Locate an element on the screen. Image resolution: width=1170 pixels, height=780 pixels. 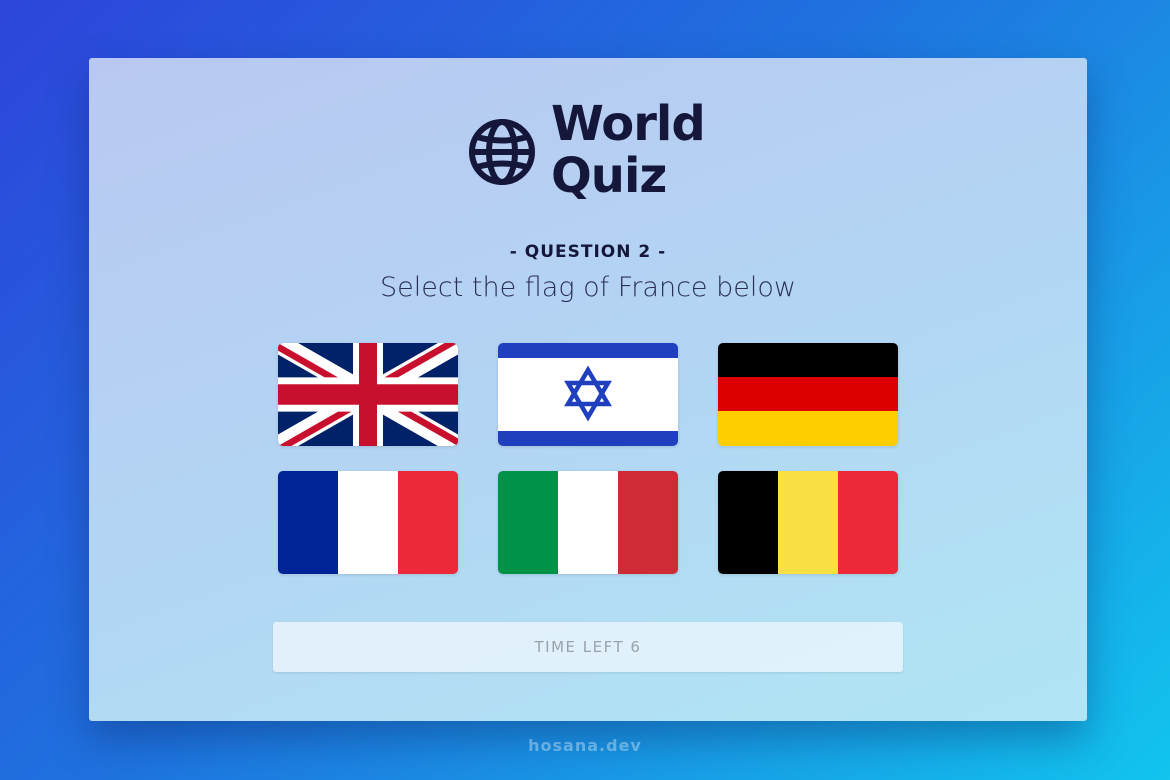
logo-title-line1: World is located at coordinates (628, 124).